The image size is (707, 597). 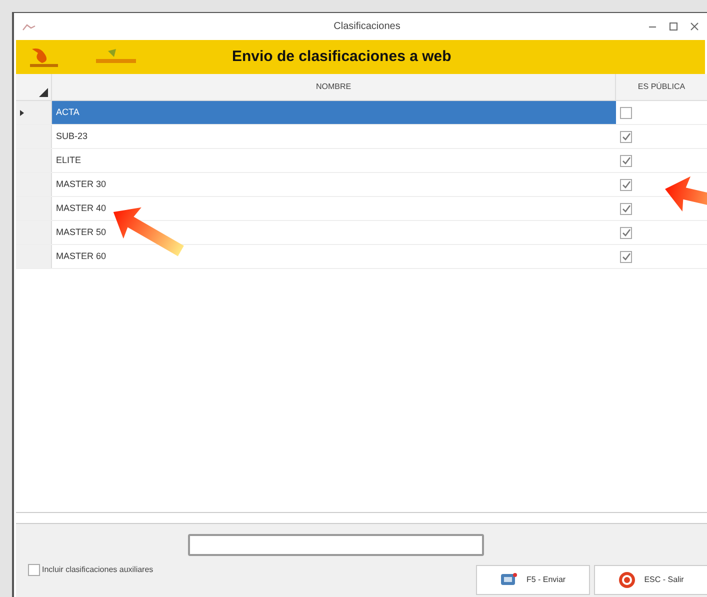 What do you see at coordinates (336, 545) in the screenshot?
I see `input-field` at bounding box center [336, 545].